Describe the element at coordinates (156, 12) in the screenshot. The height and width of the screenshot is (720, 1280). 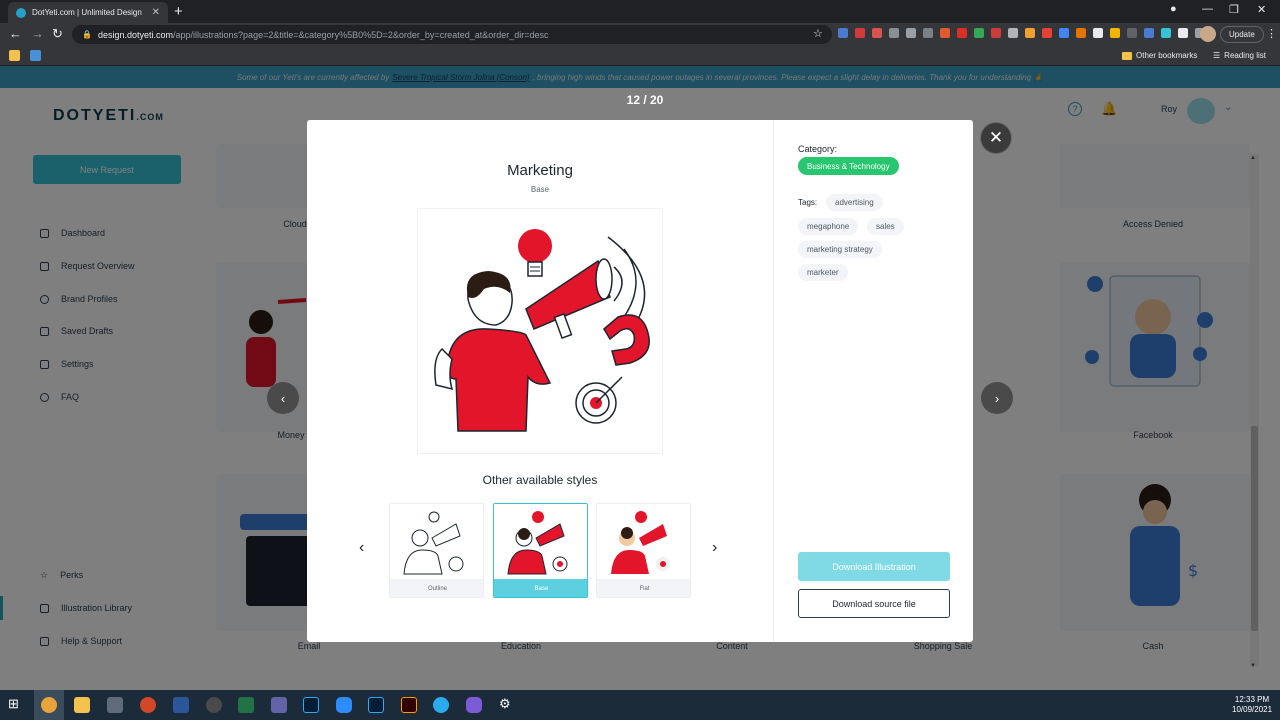
I see `tab-close-icon: ✕` at that location.